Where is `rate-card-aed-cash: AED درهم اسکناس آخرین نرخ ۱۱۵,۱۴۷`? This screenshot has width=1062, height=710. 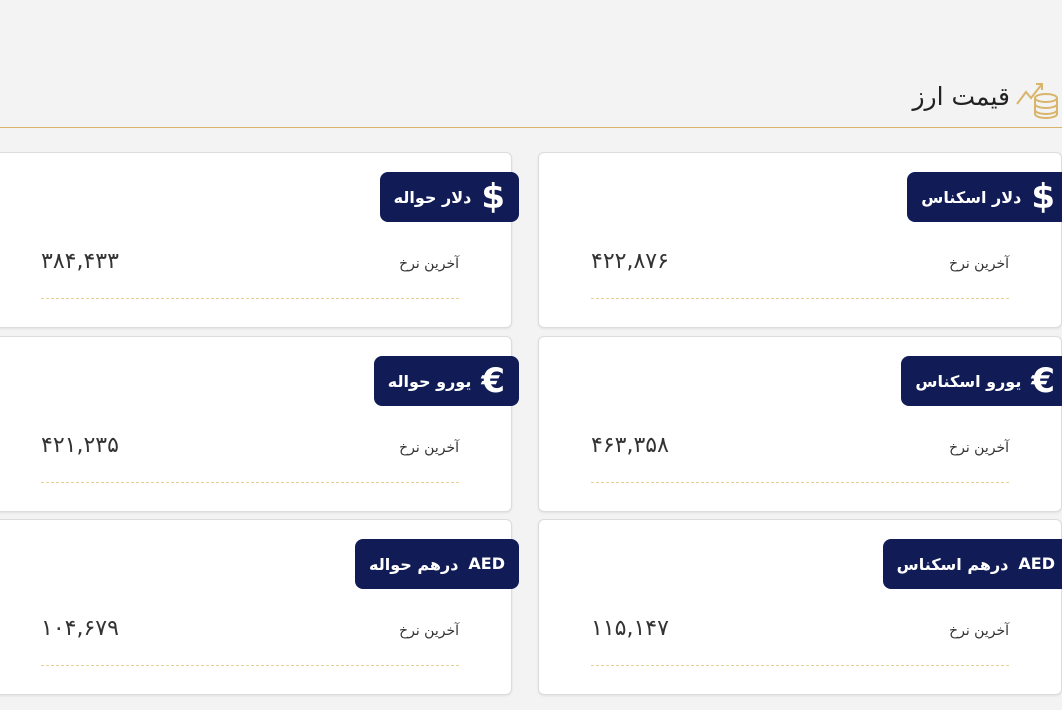 rate-card-aed-cash: AED درهم اسکناس آخرین نرخ ۱۱۵,۱۴۷ is located at coordinates (800, 607).